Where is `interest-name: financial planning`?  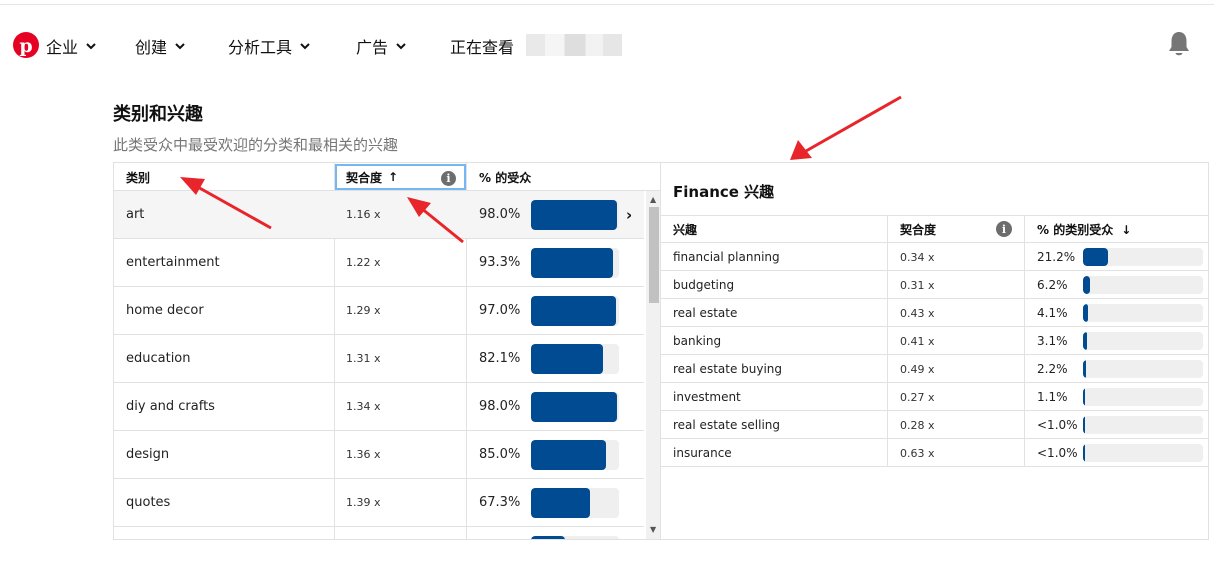 interest-name: financial planning is located at coordinates (726, 257).